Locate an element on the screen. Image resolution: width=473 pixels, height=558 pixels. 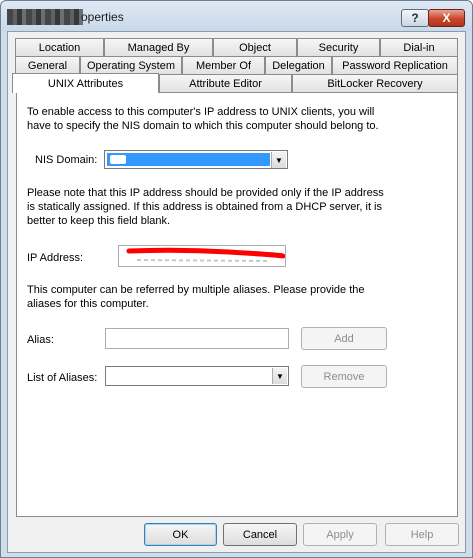
tab-dial-in: Dial-in is located at coordinates (419, 47).